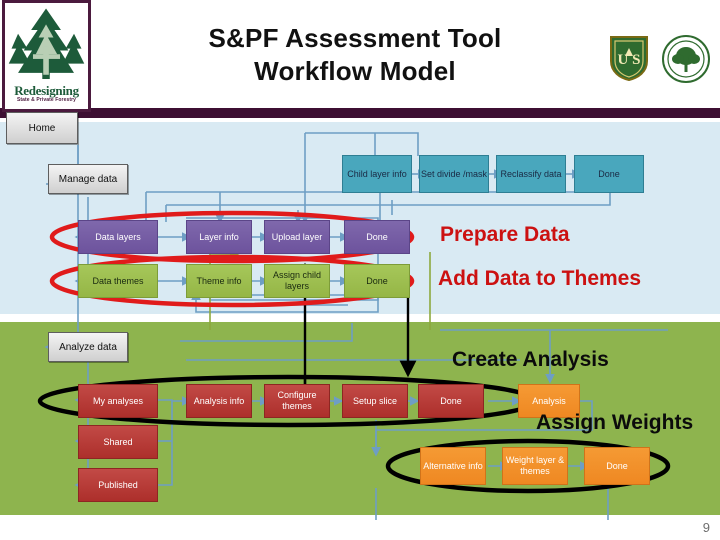 This screenshot has height=540, width=720. Describe the element at coordinates (118, 237) in the screenshot. I see `node-data-layers: Data layers` at that location.